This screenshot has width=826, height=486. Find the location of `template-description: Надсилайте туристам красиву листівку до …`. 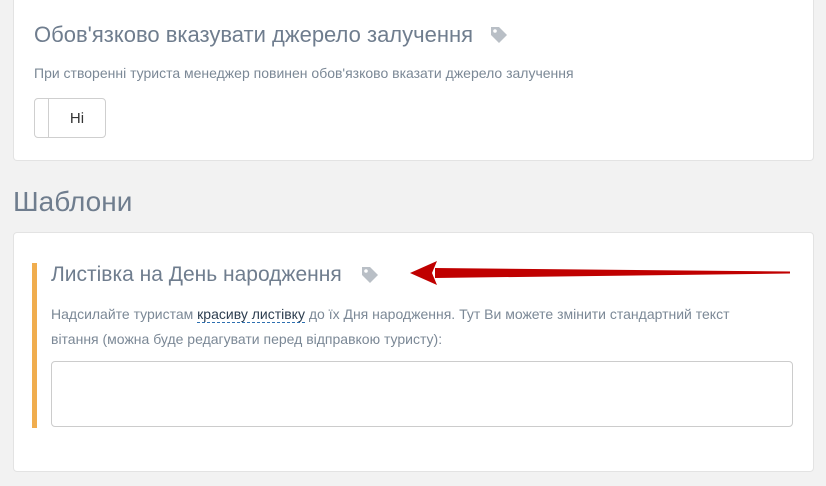

template-description: Надсилайте туристам красиву листівку до … is located at coordinates (396, 327).